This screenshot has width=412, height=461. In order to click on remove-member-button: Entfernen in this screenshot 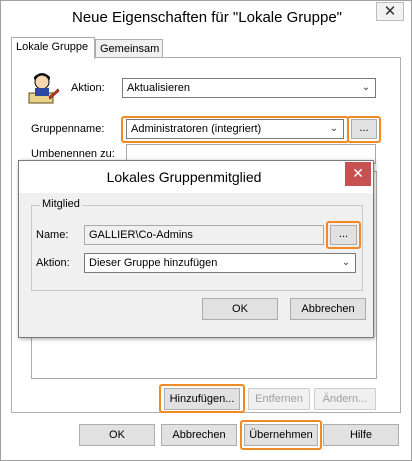, I will do `click(279, 399)`.